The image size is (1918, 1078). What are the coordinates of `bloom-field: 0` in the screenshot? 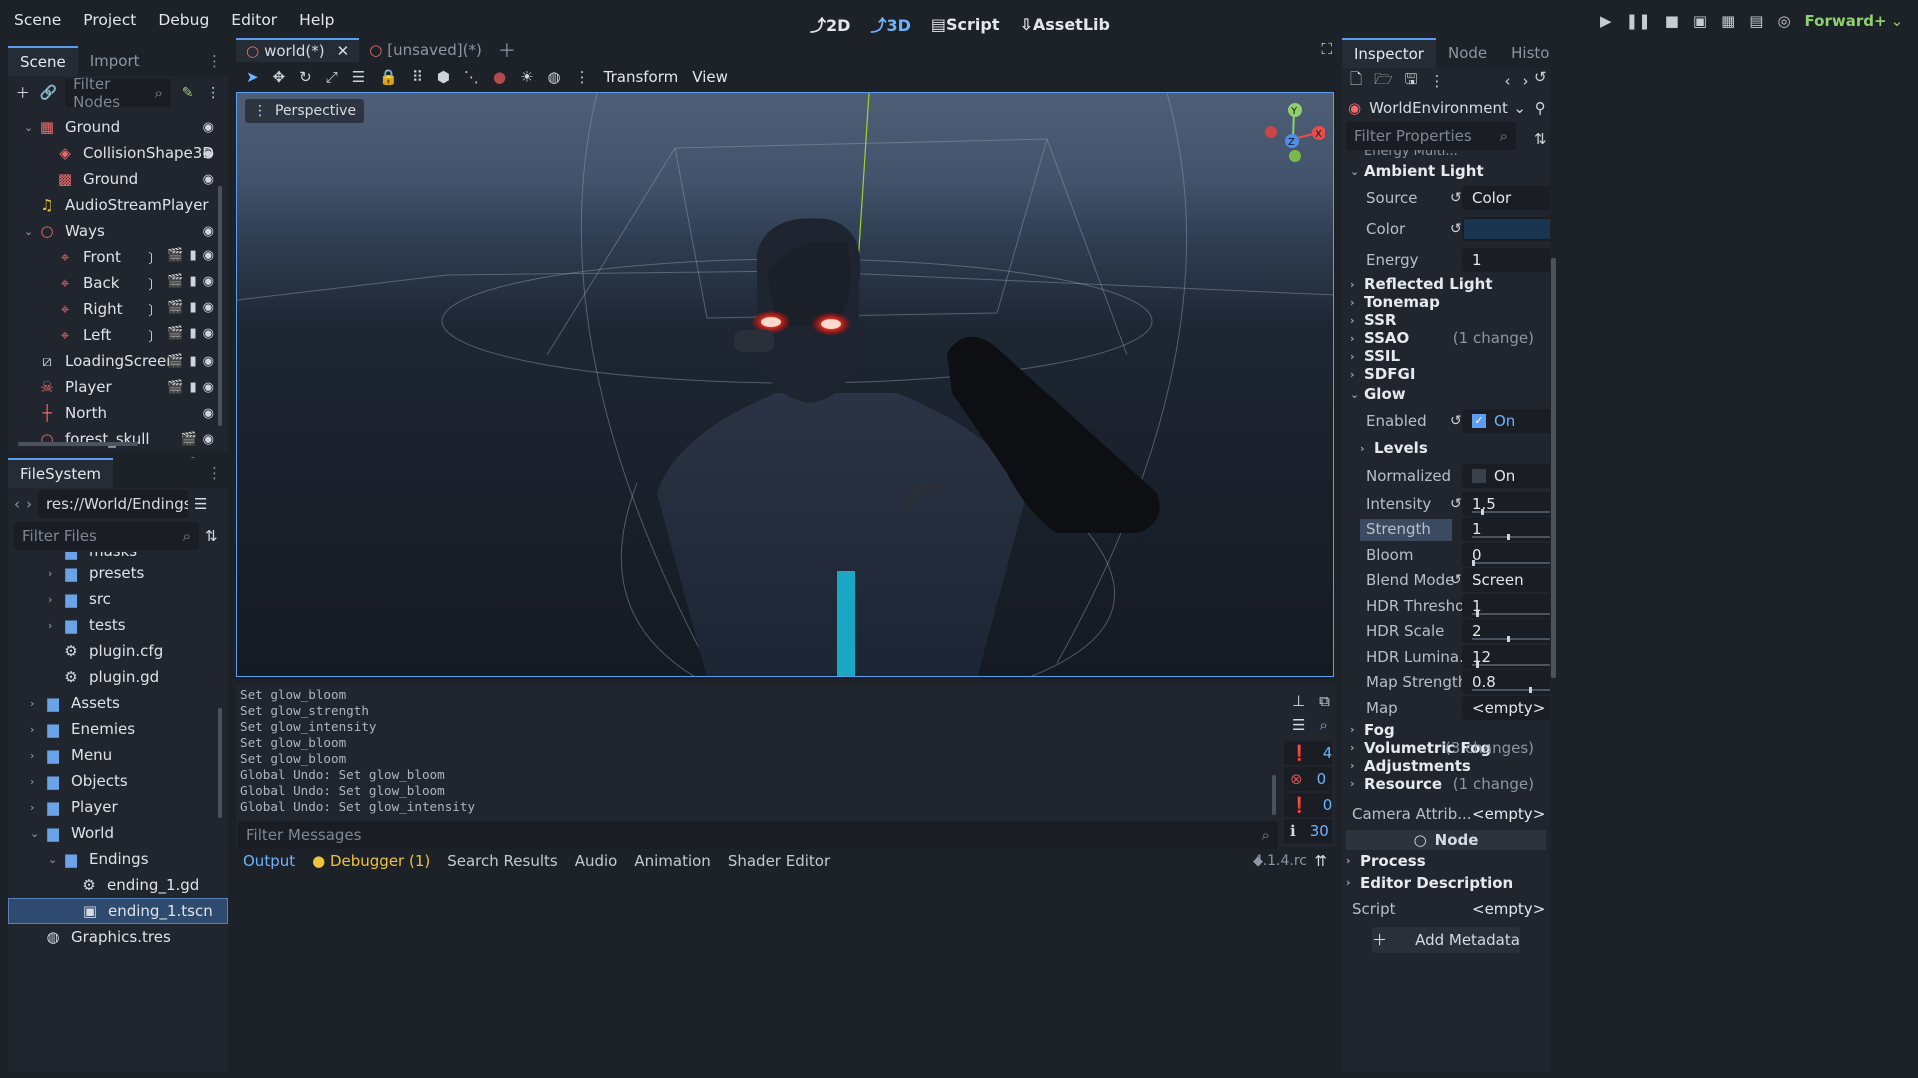 It's located at (1506, 554).